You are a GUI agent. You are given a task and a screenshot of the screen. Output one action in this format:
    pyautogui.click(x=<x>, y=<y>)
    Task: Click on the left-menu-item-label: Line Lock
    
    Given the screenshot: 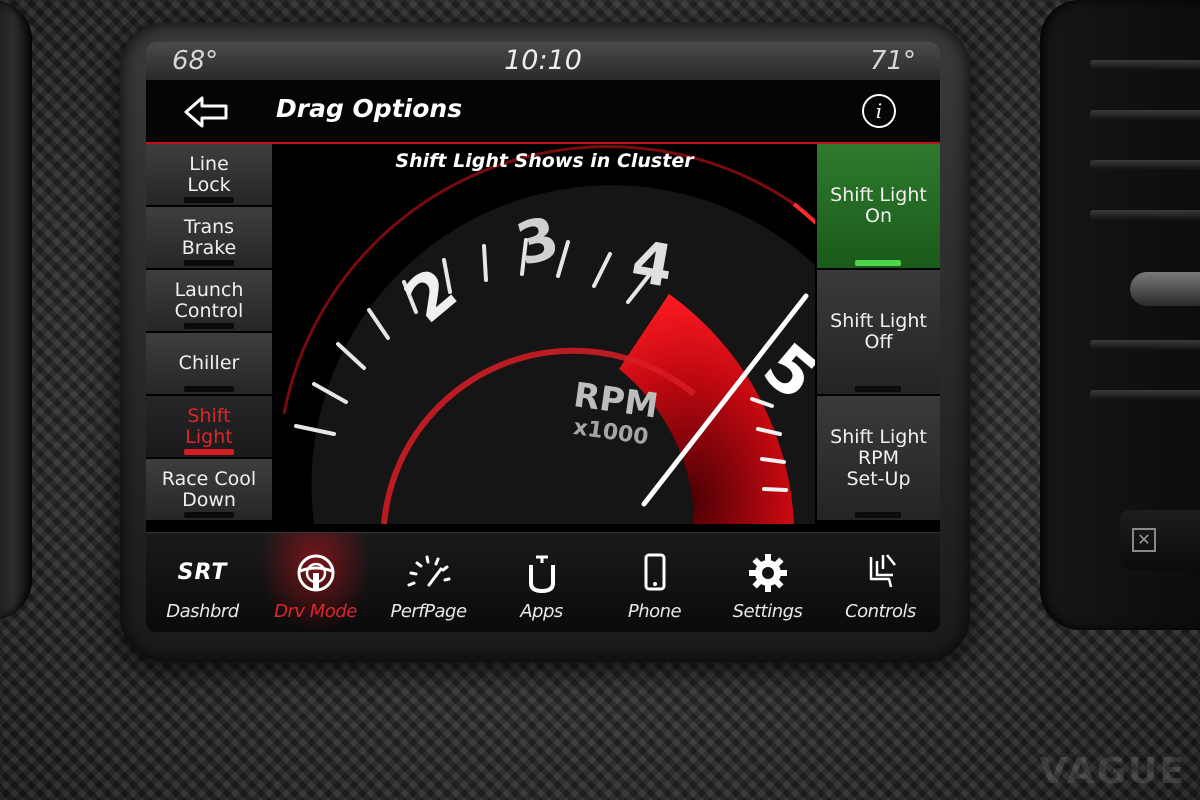 What is the action you would take?
    pyautogui.click(x=209, y=174)
    